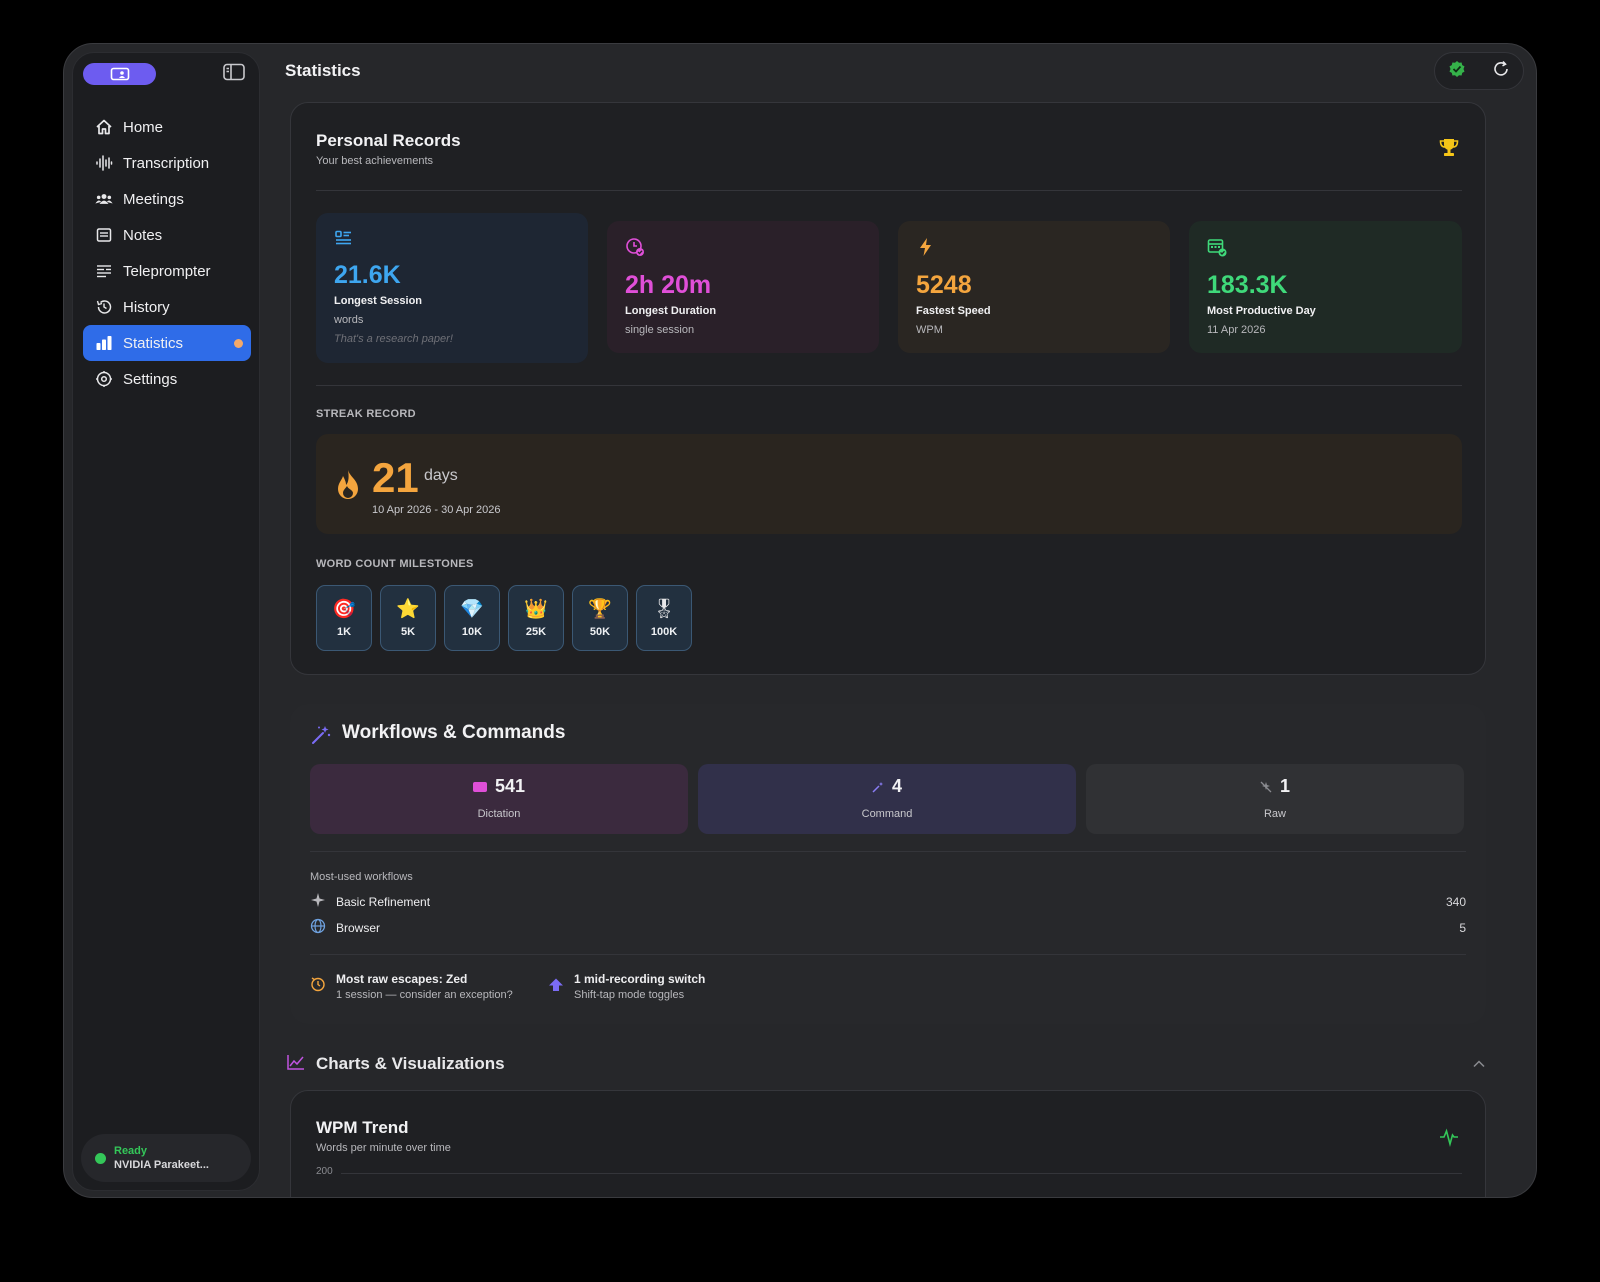 The width and height of the screenshot is (1600, 1282). Describe the element at coordinates (1479, 71) in the screenshot. I see `top-actions` at that location.